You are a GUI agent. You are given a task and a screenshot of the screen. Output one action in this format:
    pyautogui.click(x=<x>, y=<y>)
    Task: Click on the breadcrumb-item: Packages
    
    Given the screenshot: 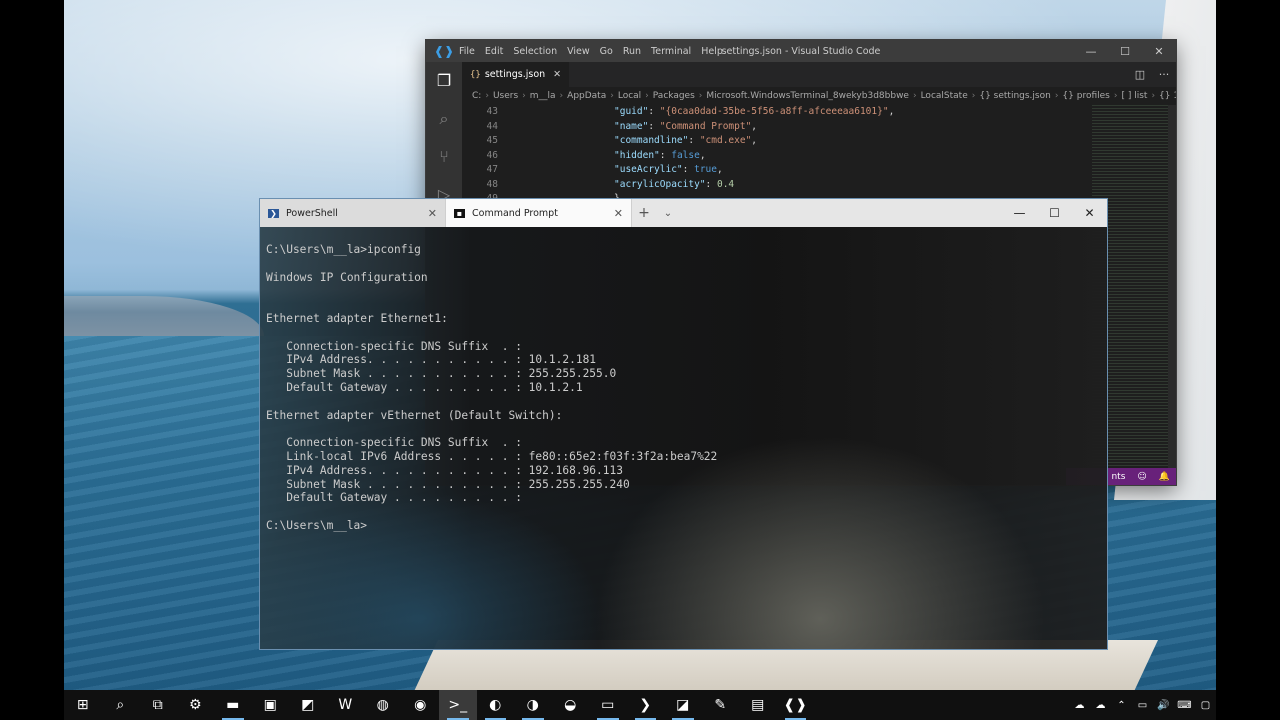 What is the action you would take?
    pyautogui.click(x=674, y=96)
    